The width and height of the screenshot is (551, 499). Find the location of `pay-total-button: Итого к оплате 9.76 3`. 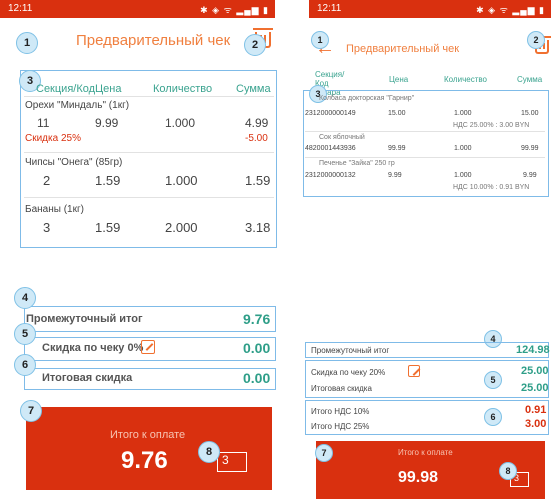

pay-total-button: Итого к оплате 9.76 3 is located at coordinates (149, 448).